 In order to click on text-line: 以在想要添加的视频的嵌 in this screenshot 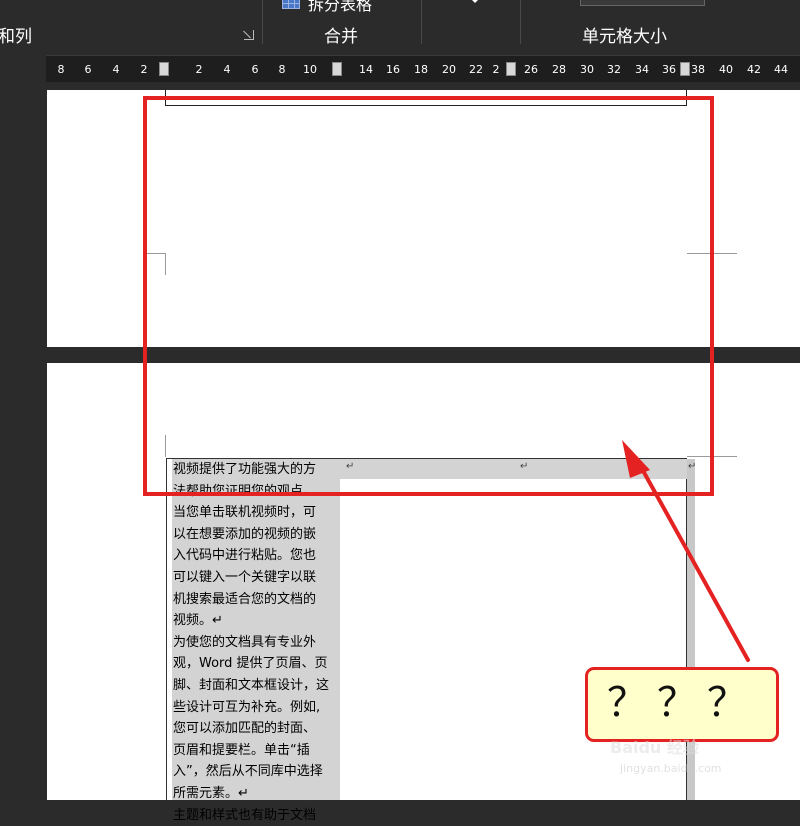, I will do `click(257, 535)`.